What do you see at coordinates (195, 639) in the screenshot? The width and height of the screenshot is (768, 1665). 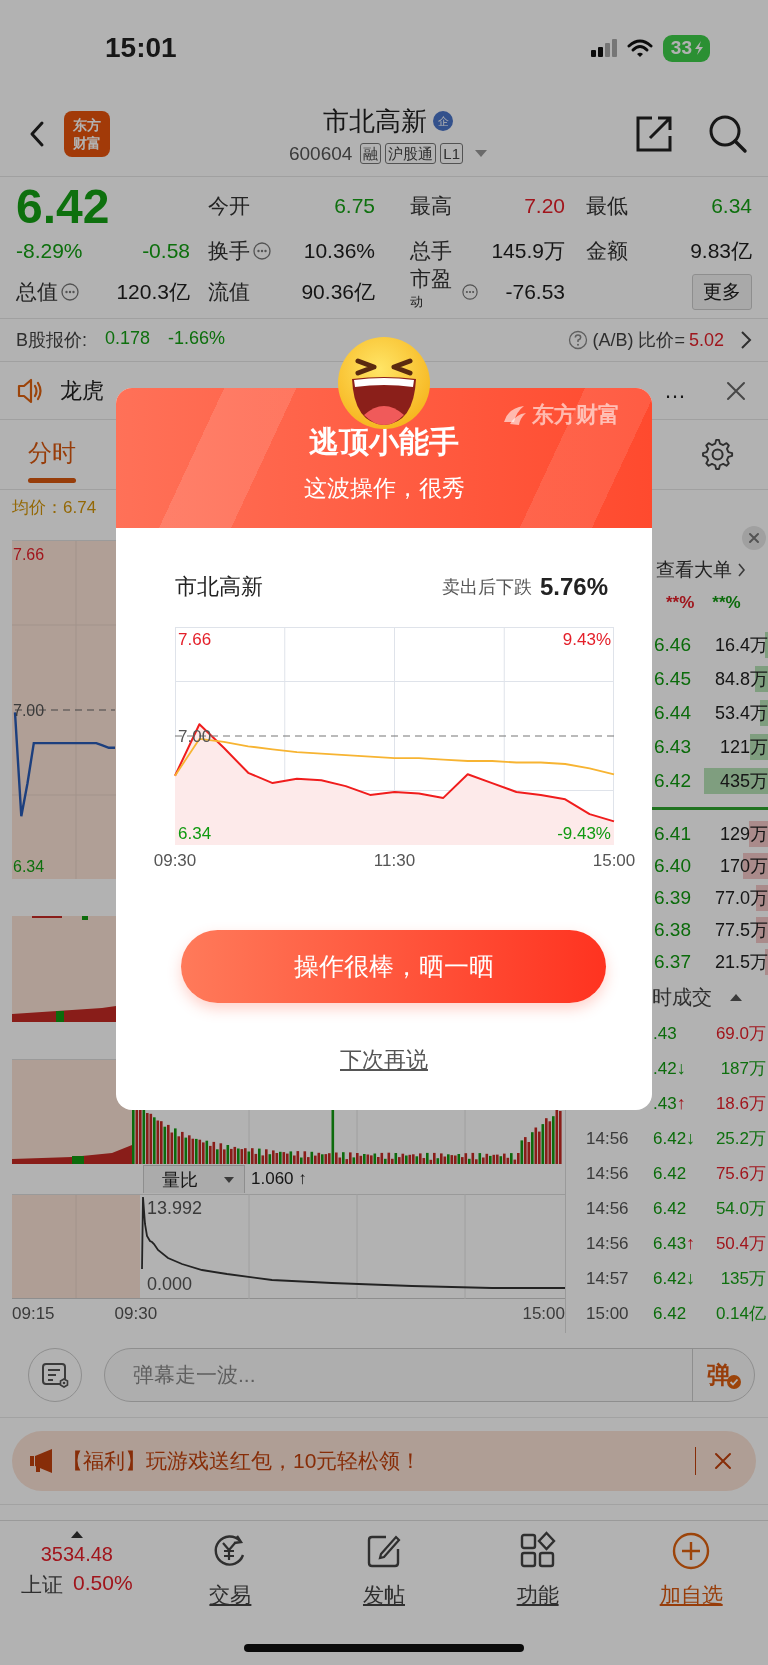 I see `axis-label: 7.66` at bounding box center [195, 639].